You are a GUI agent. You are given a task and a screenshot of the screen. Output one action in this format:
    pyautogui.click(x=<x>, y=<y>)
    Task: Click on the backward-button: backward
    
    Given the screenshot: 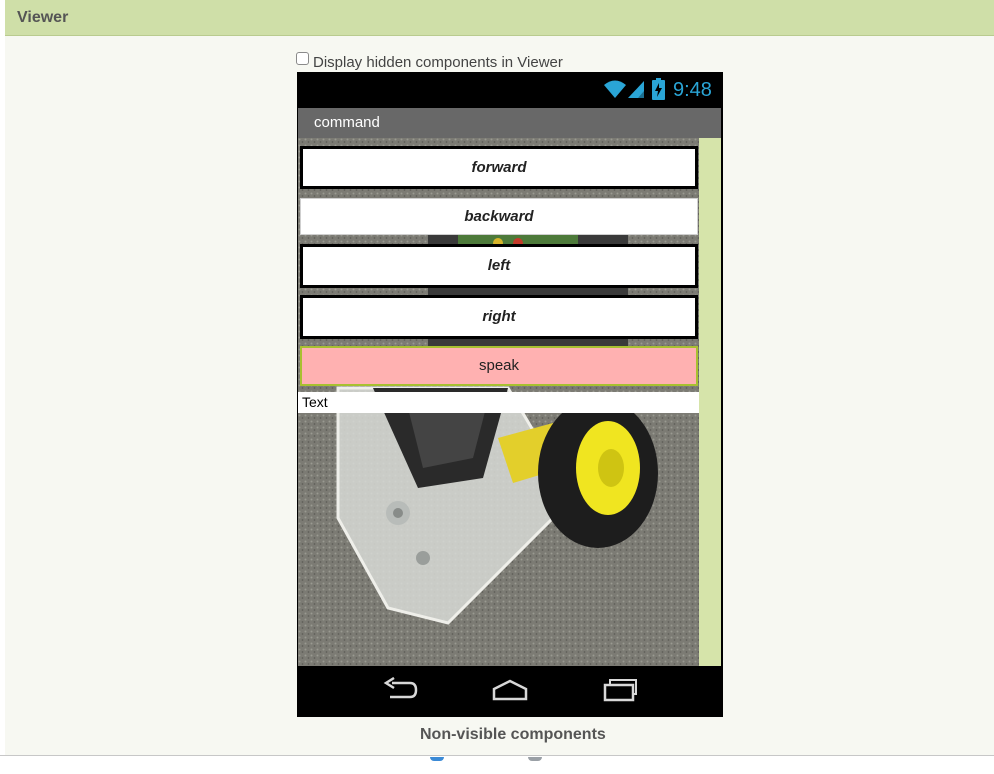 What is the action you would take?
    pyautogui.click(x=499, y=216)
    